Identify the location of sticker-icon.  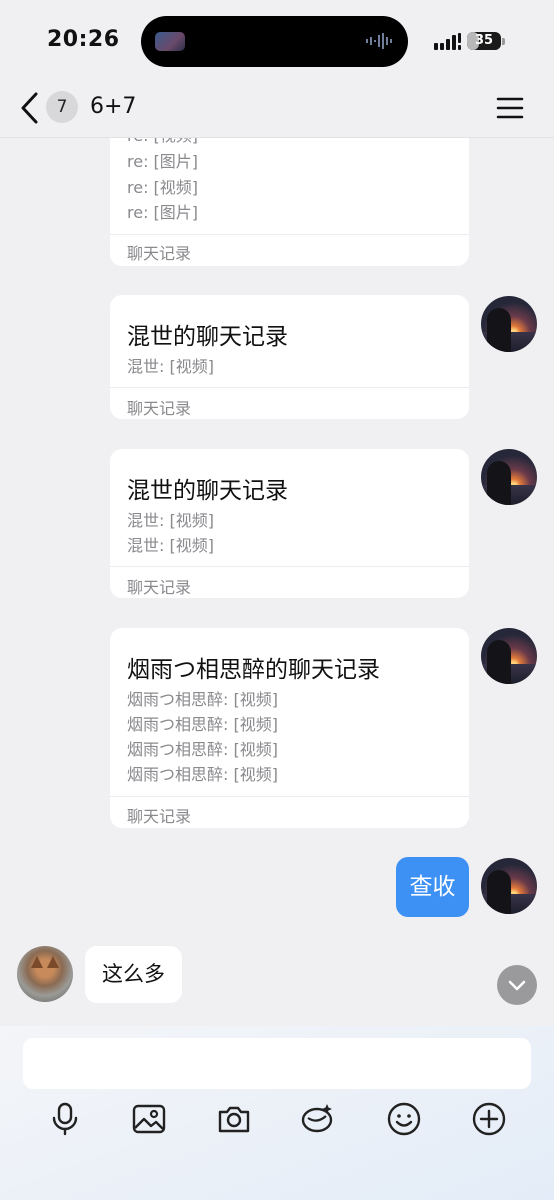
(318, 1119).